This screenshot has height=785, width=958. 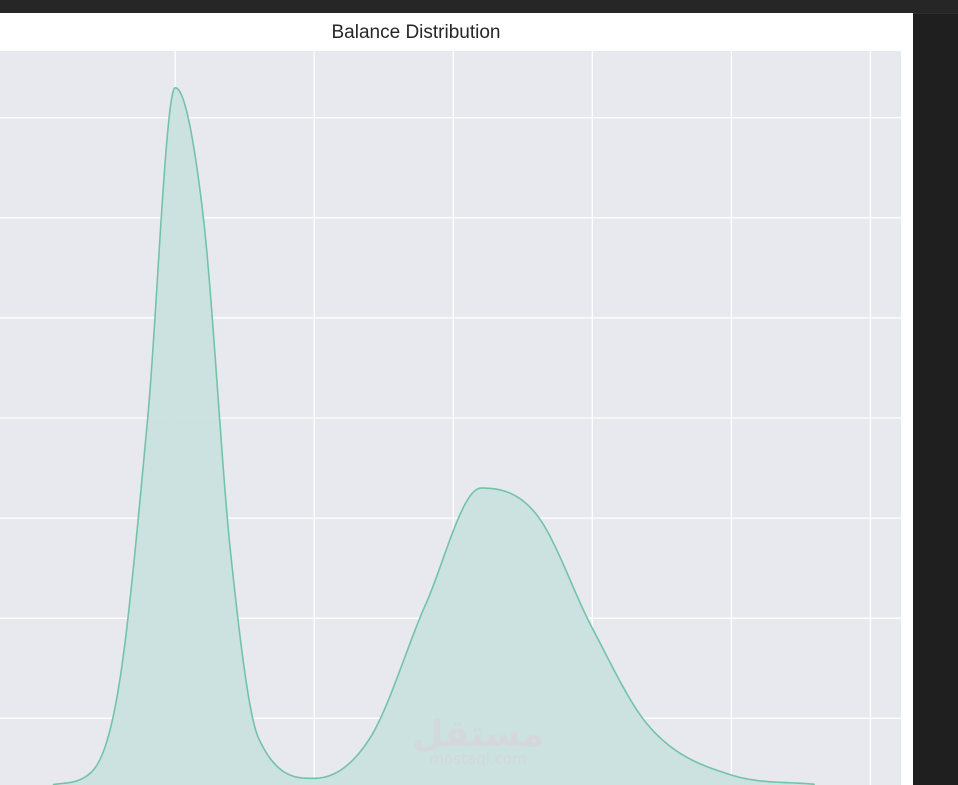 What do you see at coordinates (479, 7) in the screenshot?
I see `window-top-strip` at bounding box center [479, 7].